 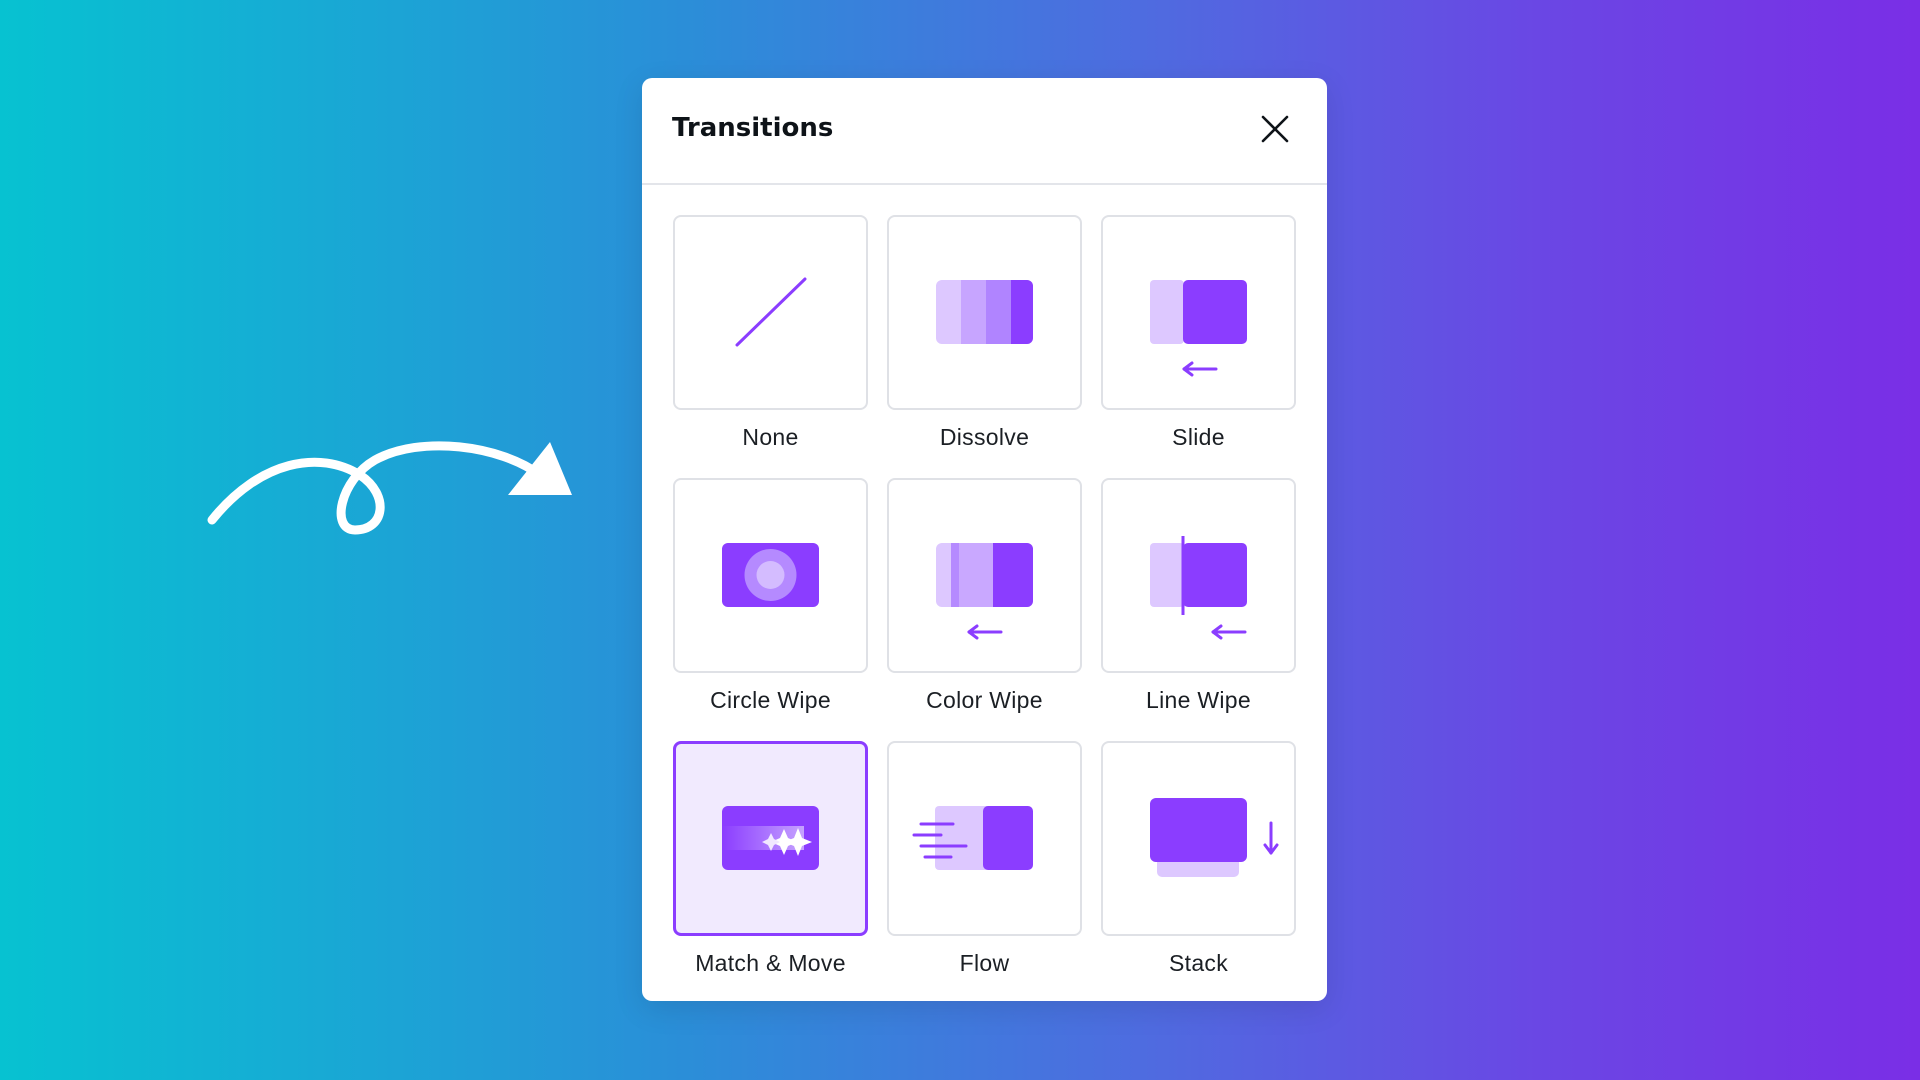 I want to click on transition-label: Flow, so click(x=984, y=963).